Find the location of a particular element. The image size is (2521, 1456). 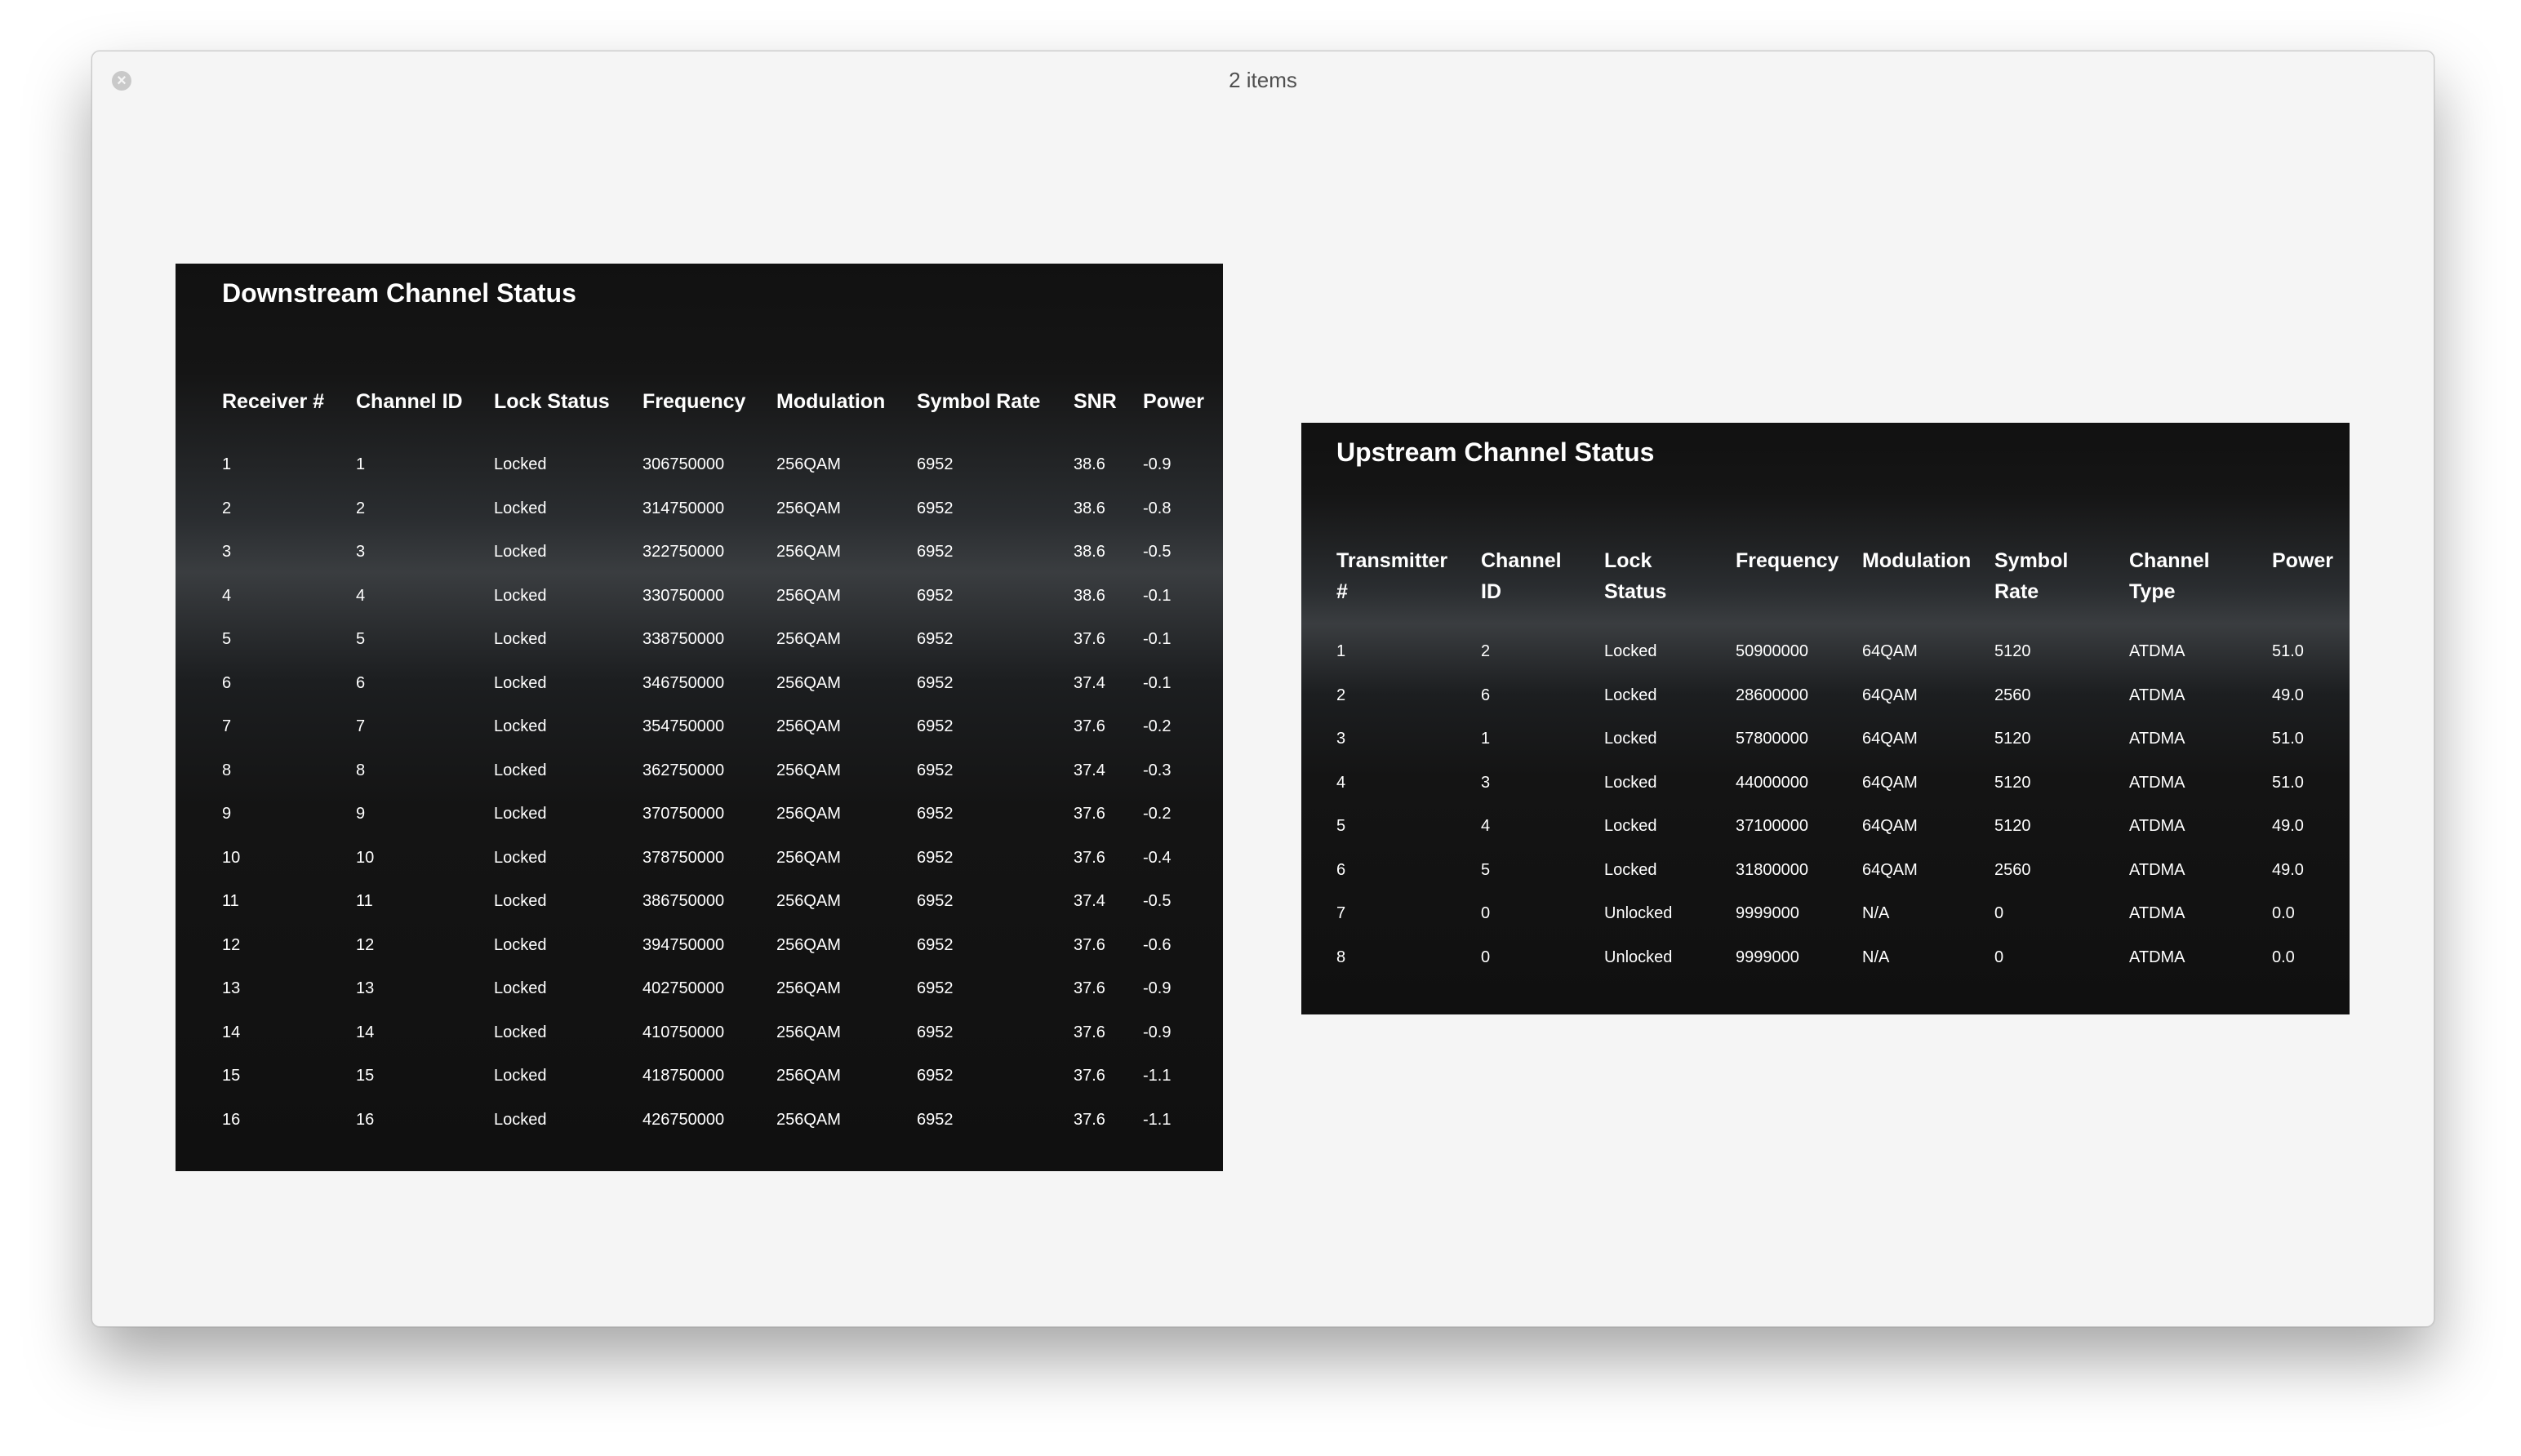

table-cell: 8 is located at coordinates (227, 770).